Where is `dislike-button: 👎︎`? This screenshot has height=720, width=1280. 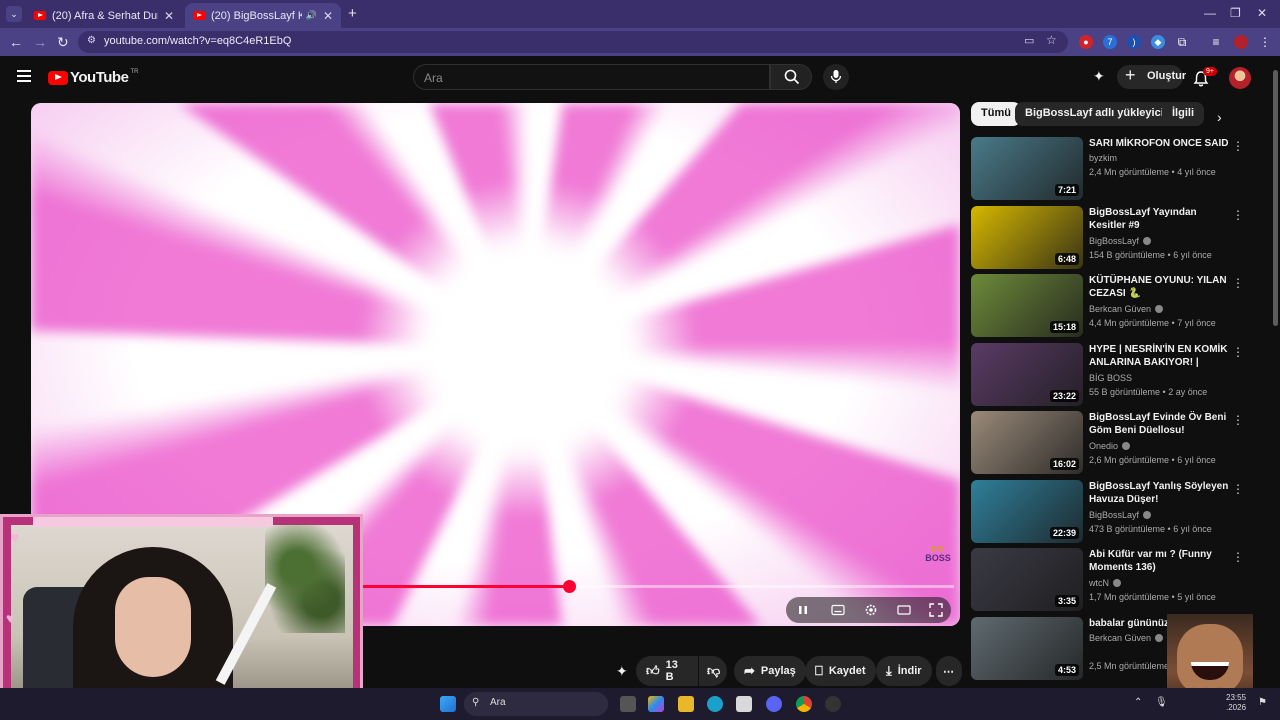 dislike-button: 👎︎ is located at coordinates (713, 671).